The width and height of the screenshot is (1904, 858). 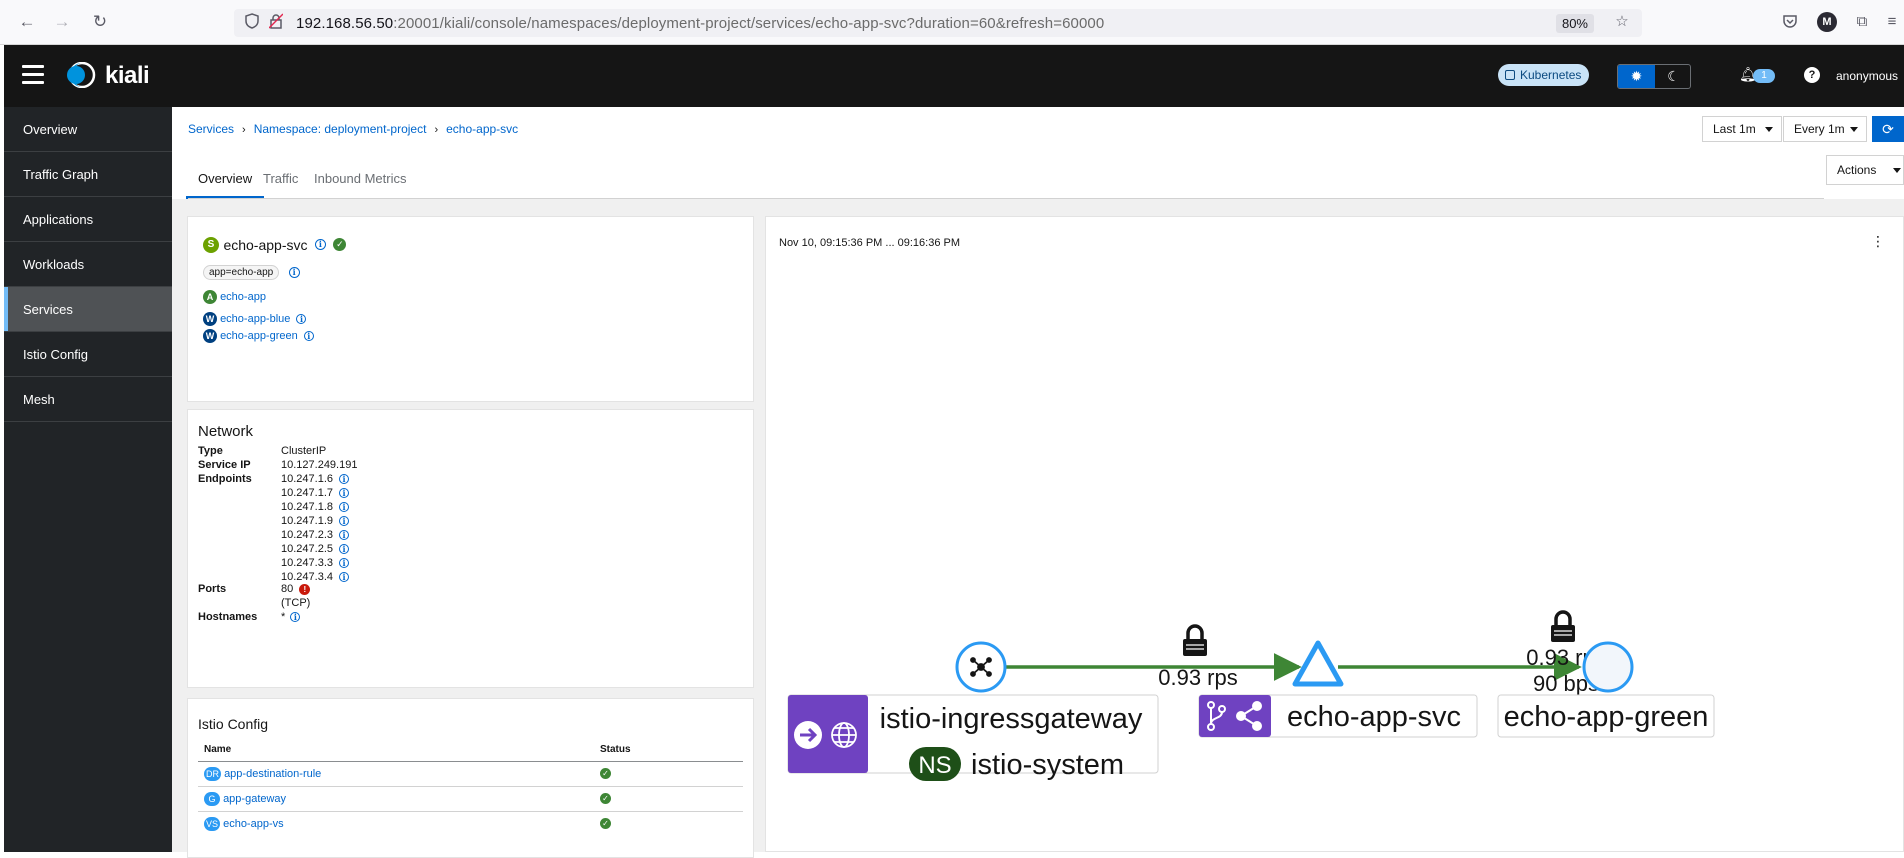 I want to click on config-link: echo-app-vs, so click(x=253, y=824).